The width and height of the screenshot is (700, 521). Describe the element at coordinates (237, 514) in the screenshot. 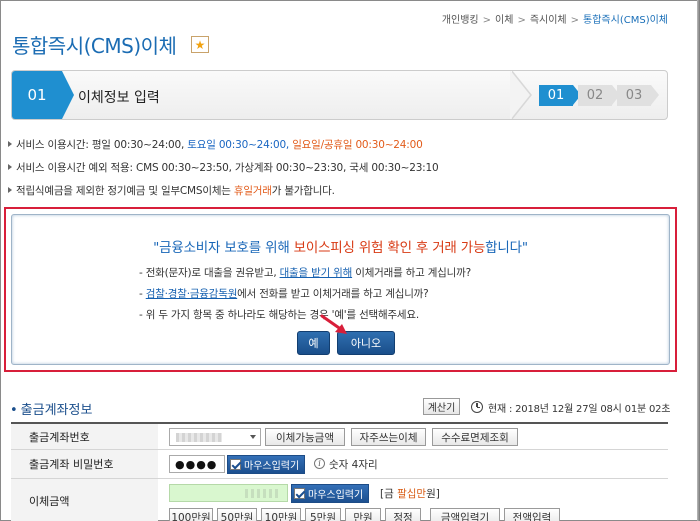

I see `quick-amount-500k-button: 50만원` at that location.